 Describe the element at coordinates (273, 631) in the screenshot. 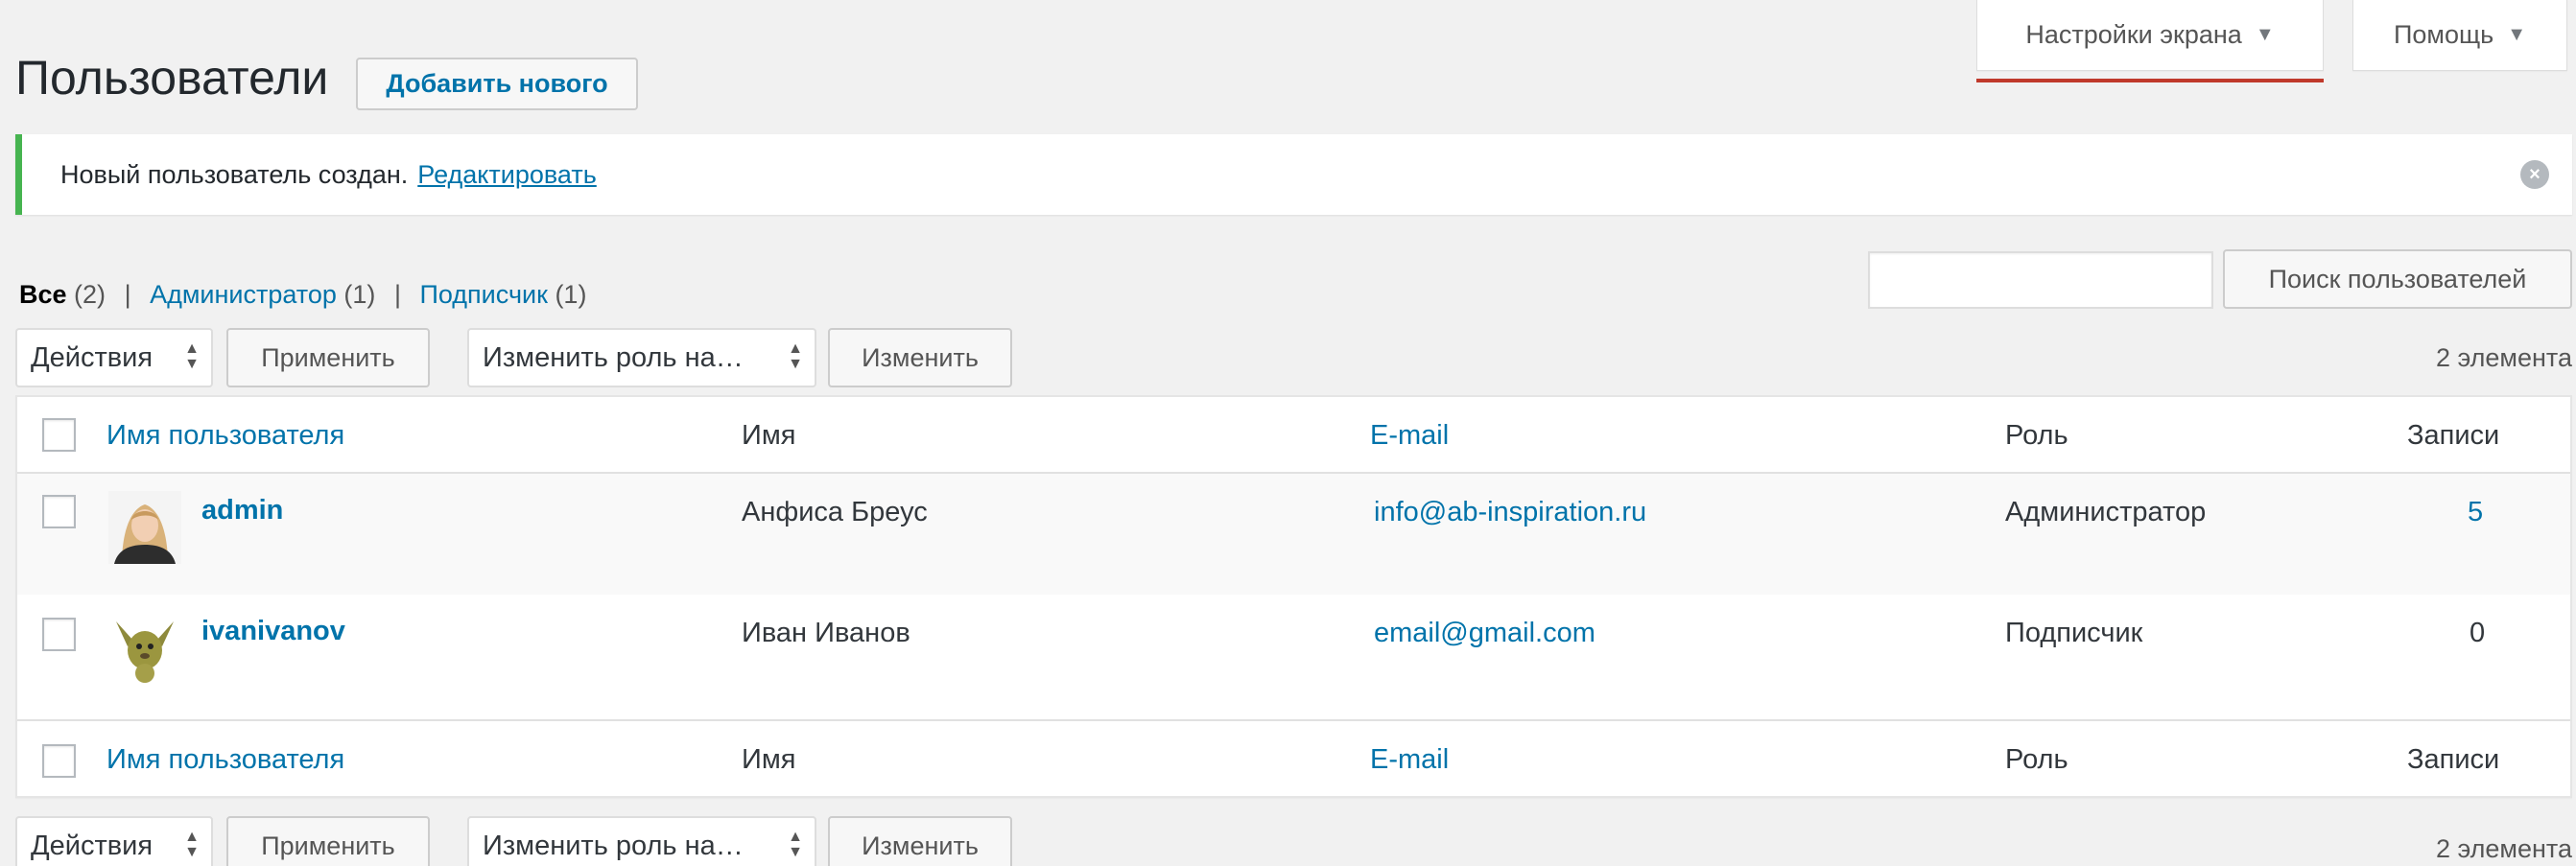

I see `username-link: ivanivanov` at that location.